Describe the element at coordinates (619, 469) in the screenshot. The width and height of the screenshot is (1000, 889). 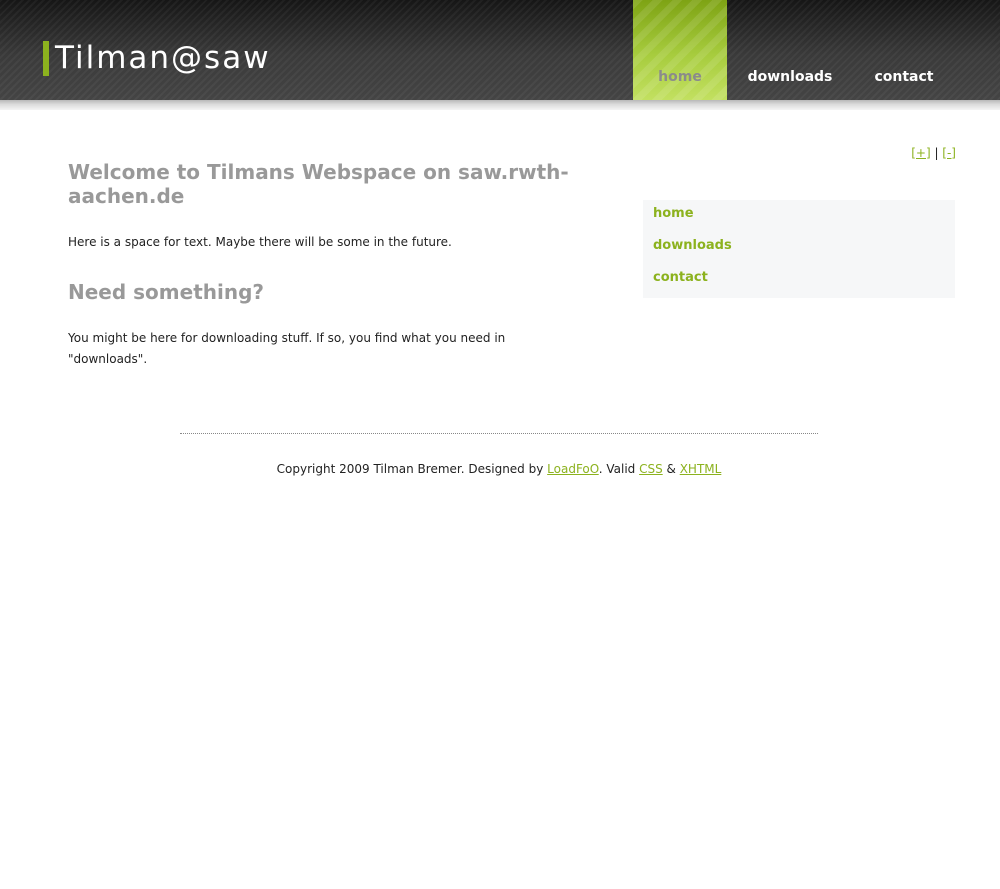
I see `footer-valid-text: . Valid` at that location.